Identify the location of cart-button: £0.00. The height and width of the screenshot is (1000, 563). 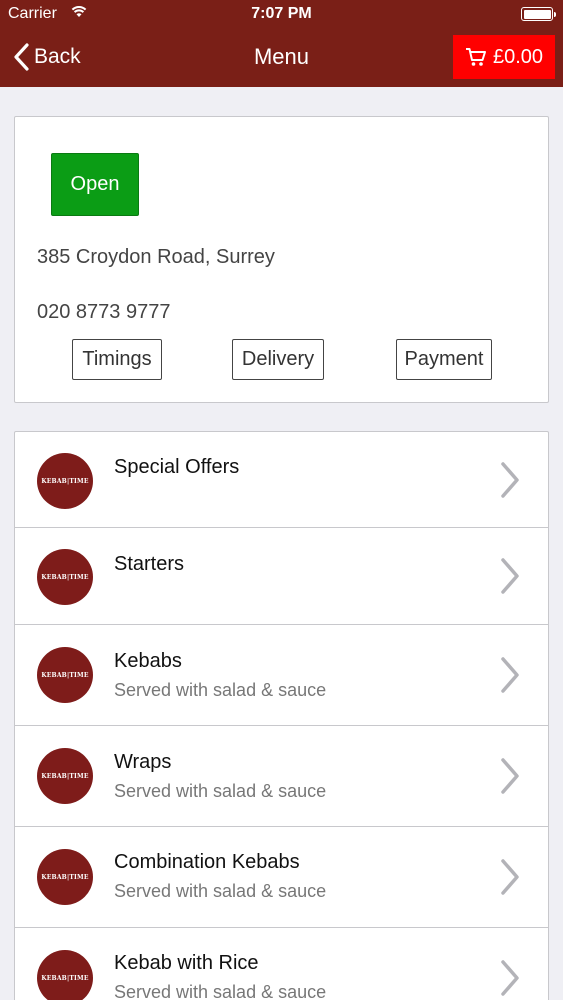
(504, 57).